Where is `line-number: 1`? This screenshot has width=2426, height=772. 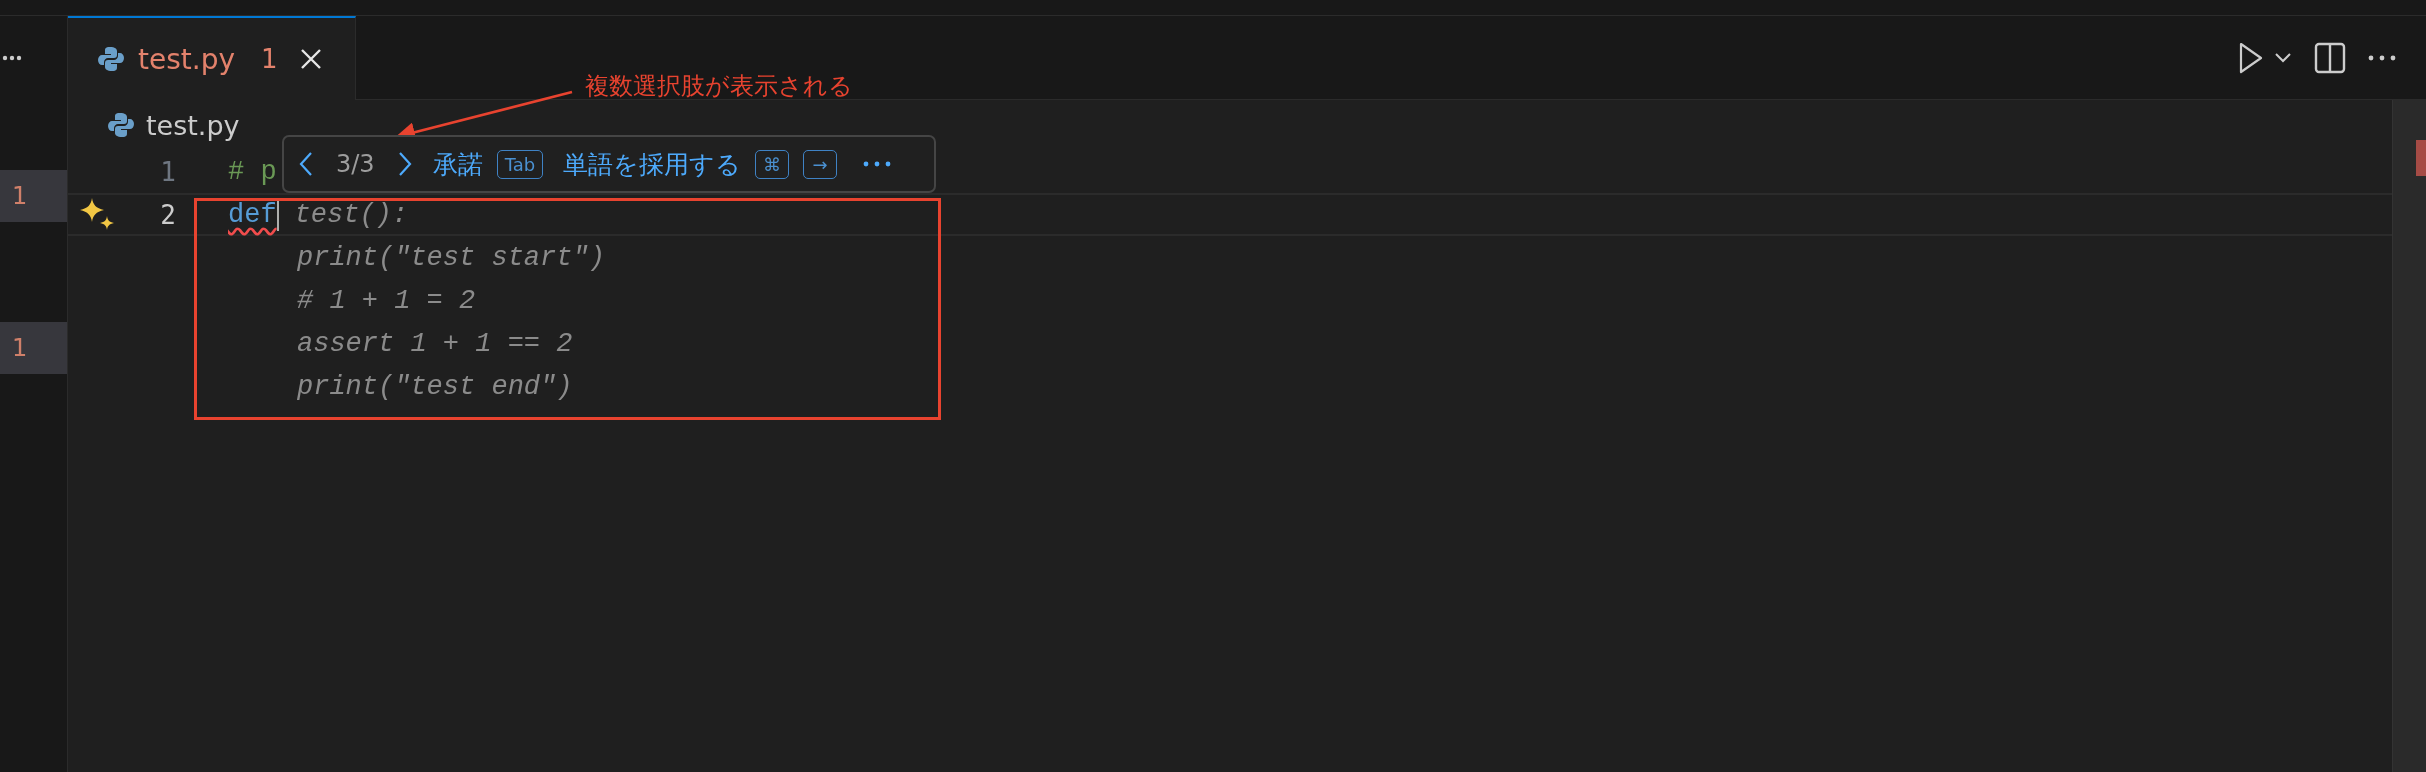 line-number: 1 is located at coordinates (167, 171).